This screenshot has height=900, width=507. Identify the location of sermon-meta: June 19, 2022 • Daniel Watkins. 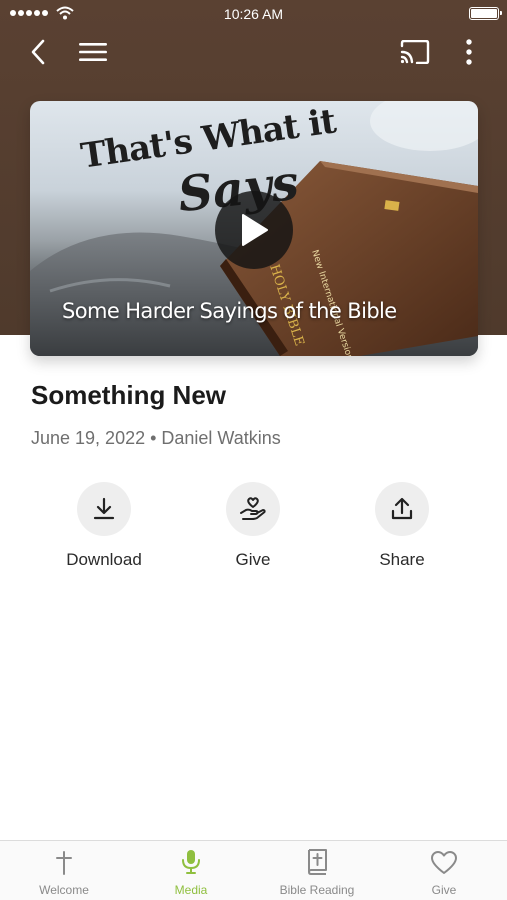
(156, 438).